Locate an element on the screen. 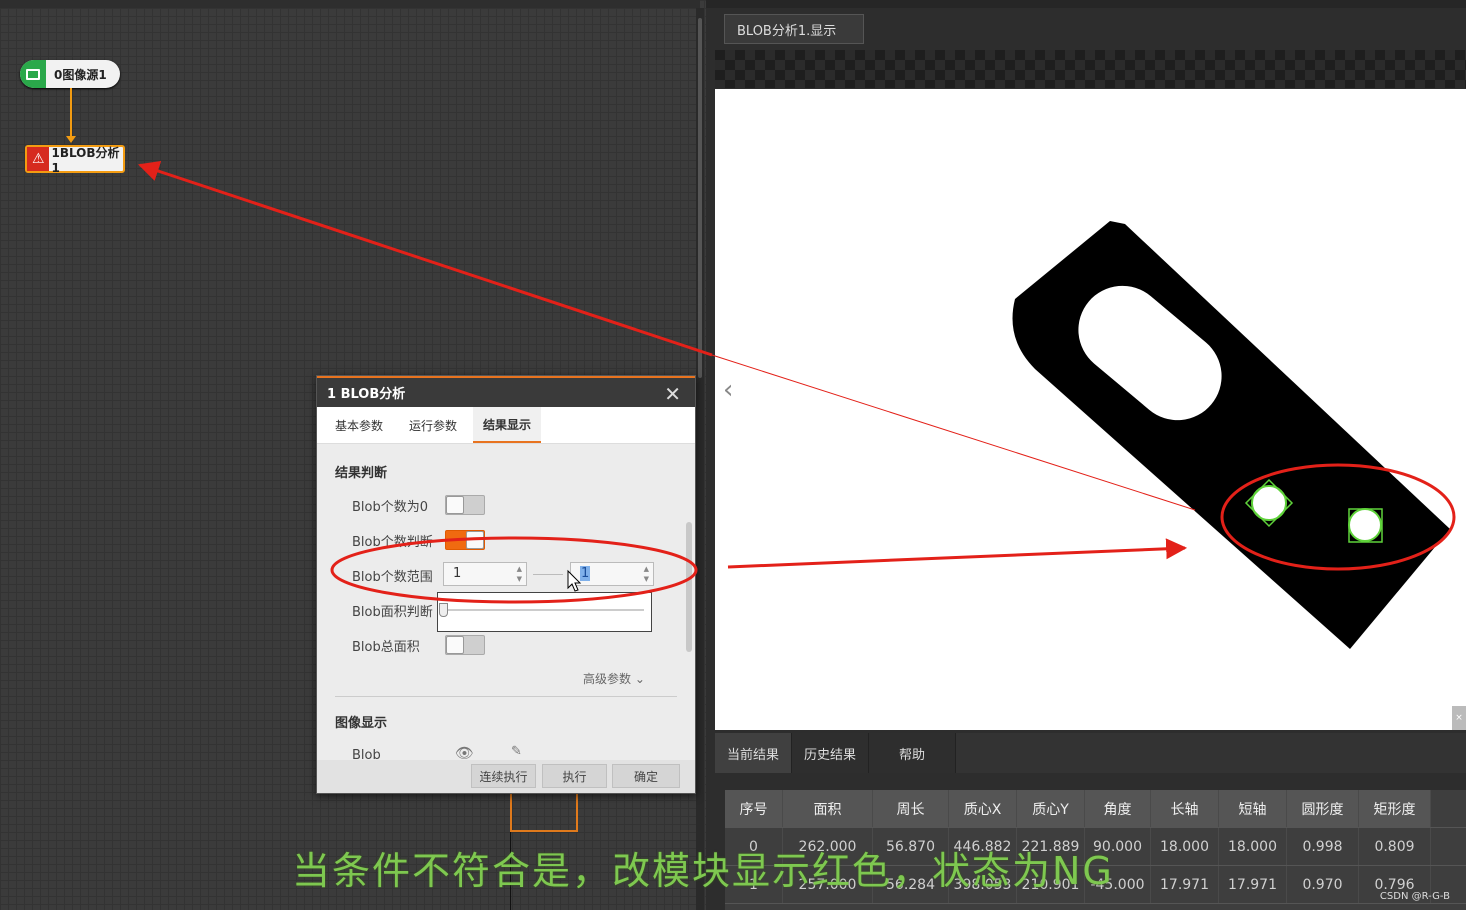 The image size is (1466, 910). table-header: 质心X is located at coordinates (983, 808).